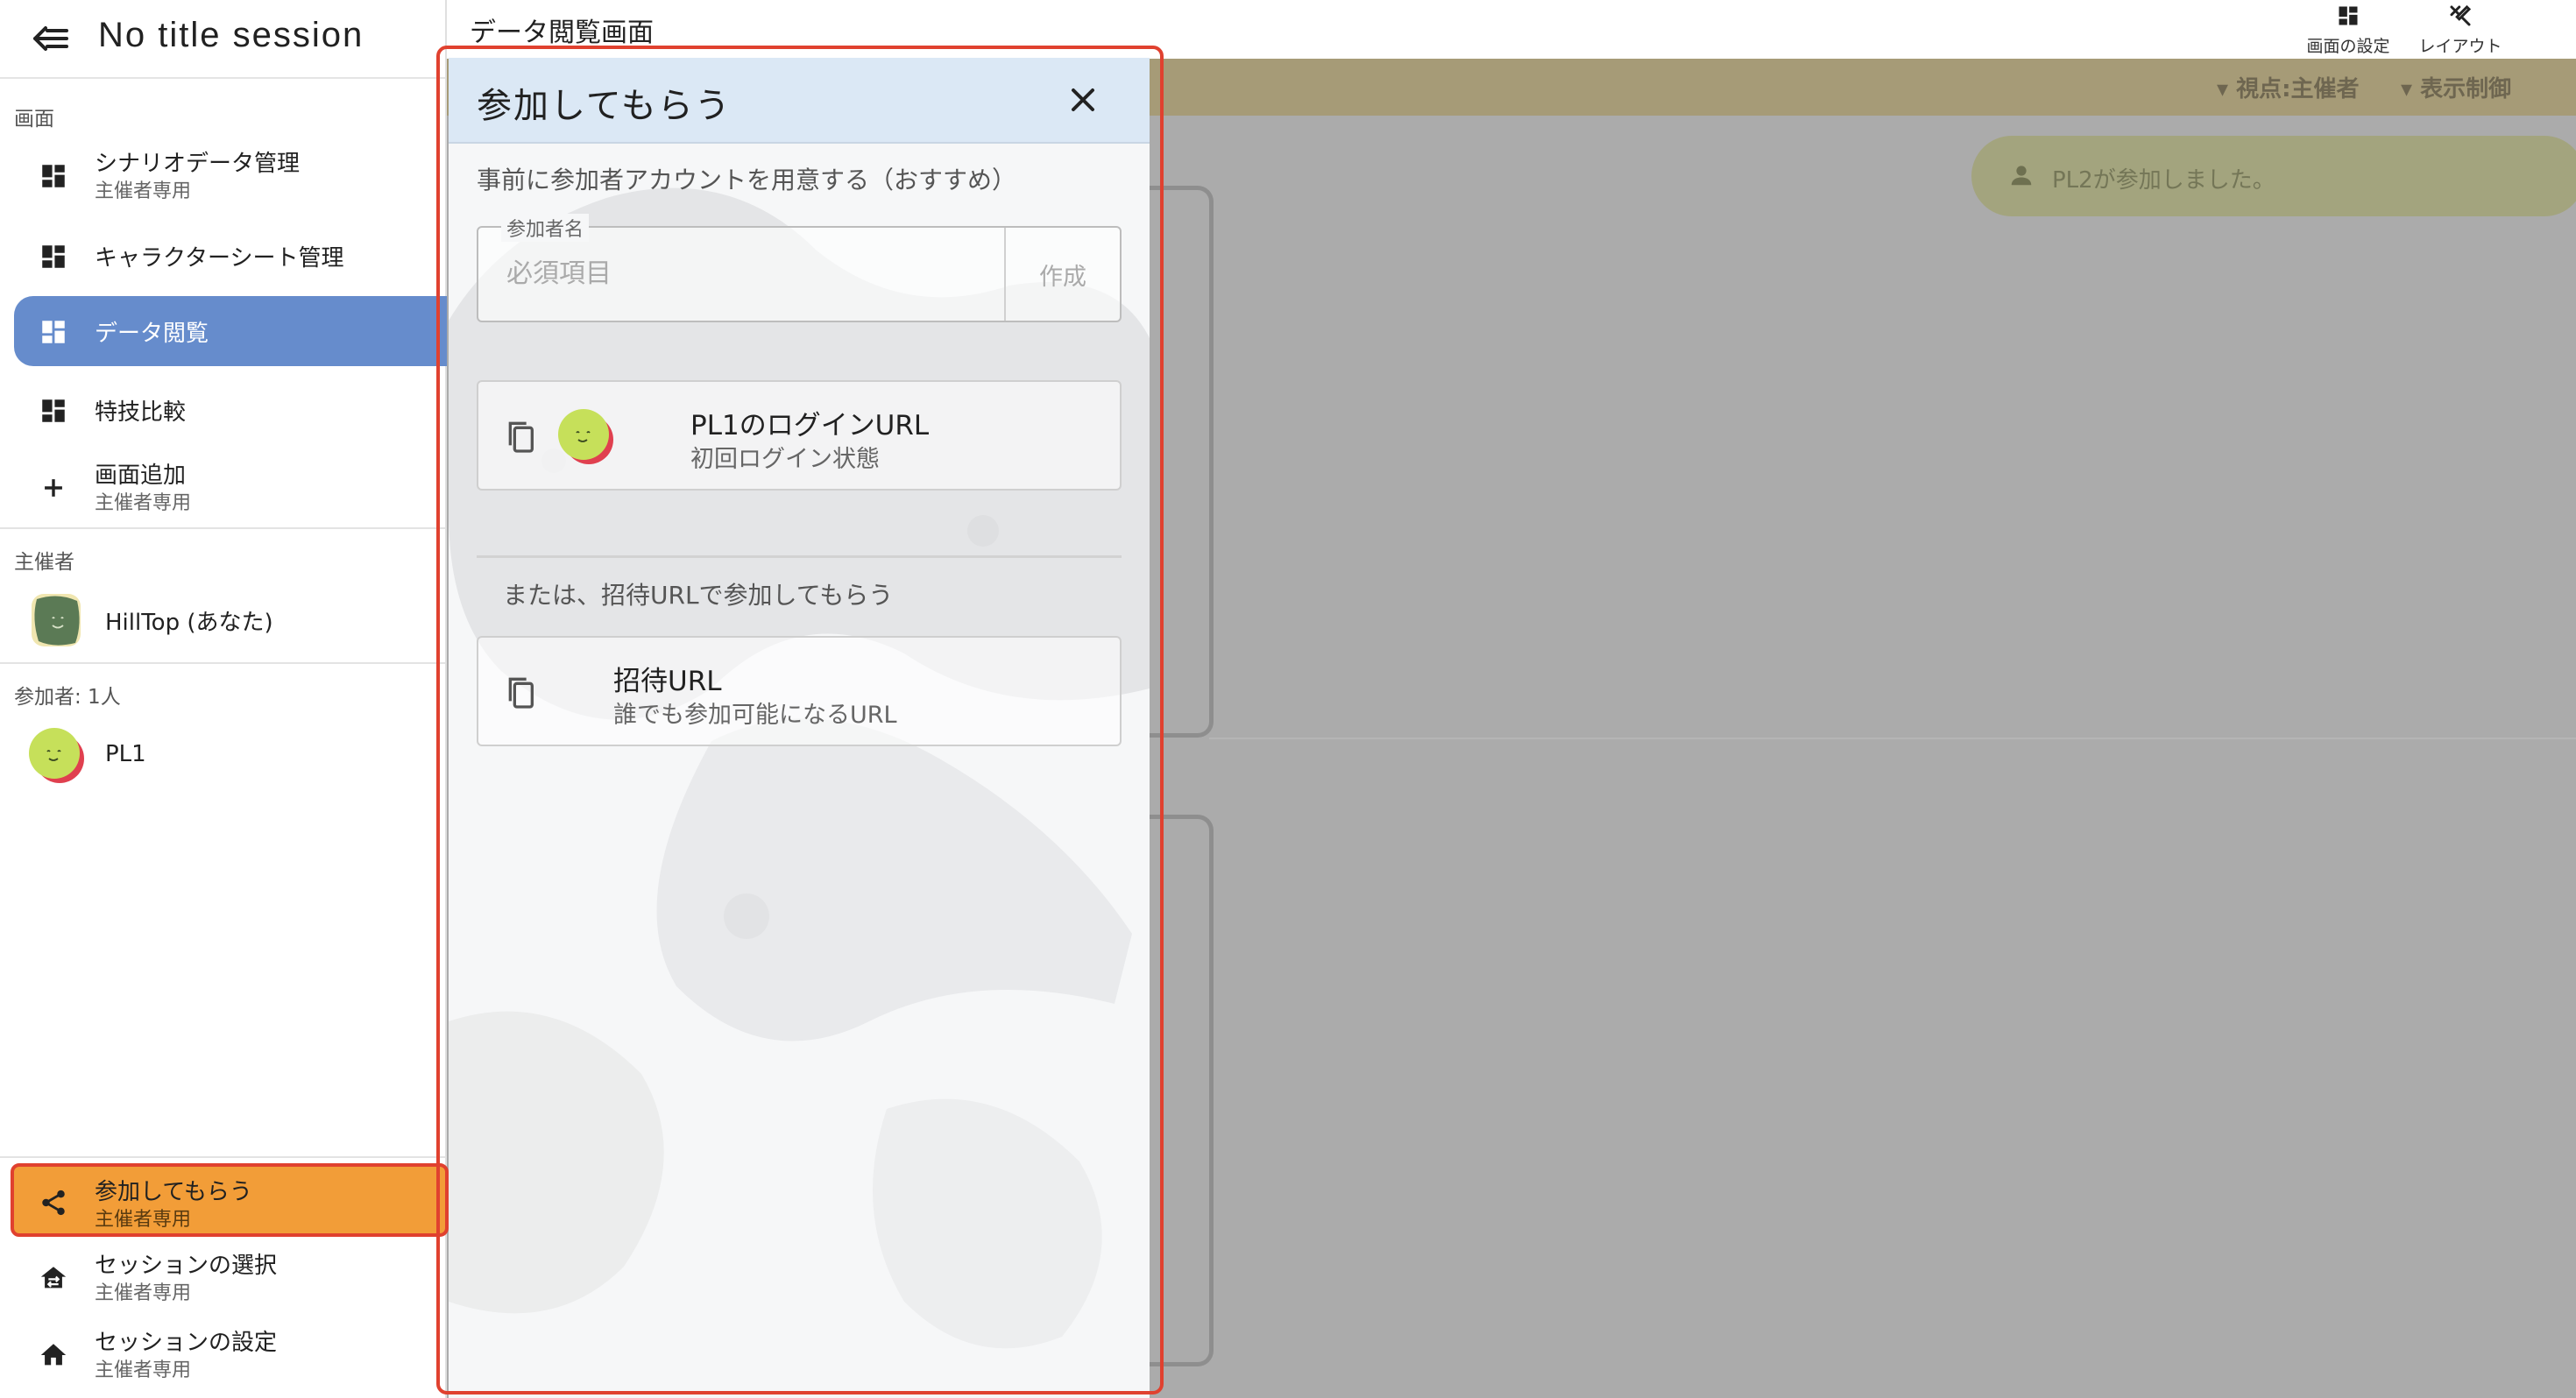 The height and width of the screenshot is (1398, 2576). Describe the element at coordinates (141, 412) in the screenshot. I see `nav-label: 特技比較` at that location.